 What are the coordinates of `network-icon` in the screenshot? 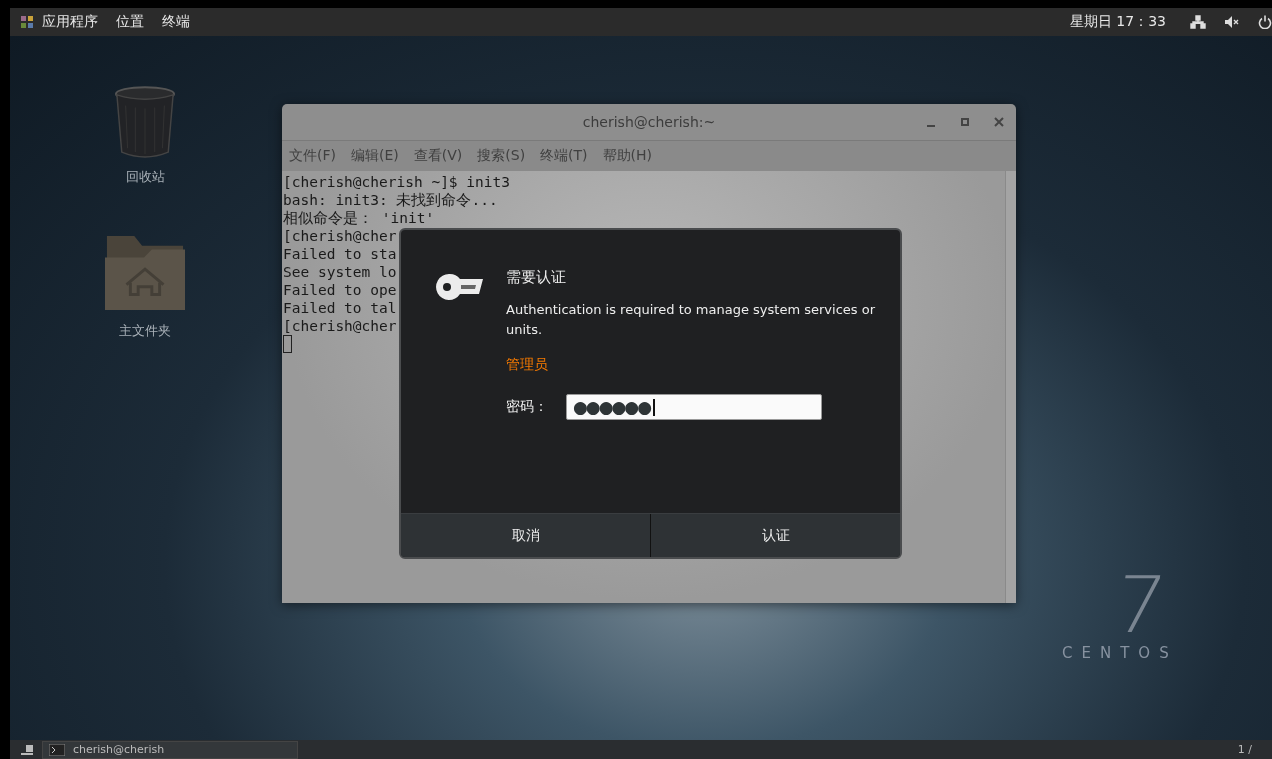 It's located at (1198, 22).